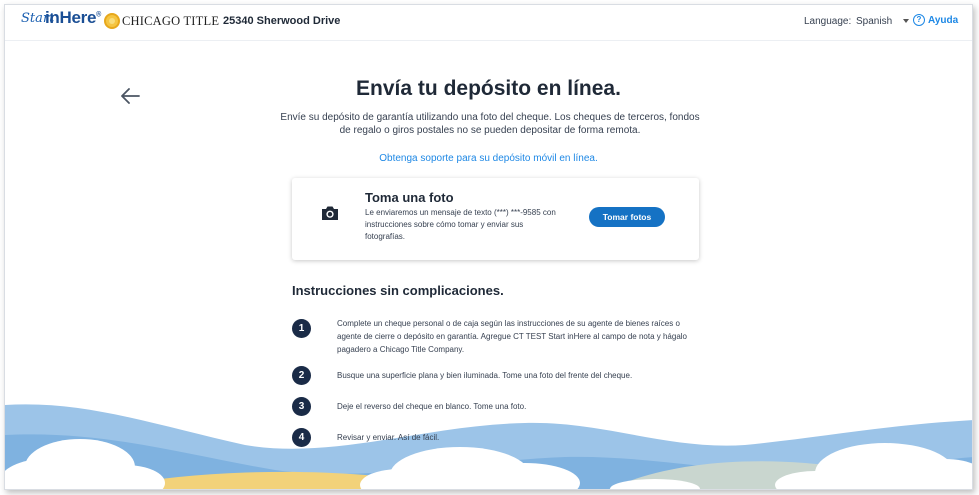 This screenshot has width=979, height=495. I want to click on page-title: Envía tu depósito en línea., so click(488, 88).